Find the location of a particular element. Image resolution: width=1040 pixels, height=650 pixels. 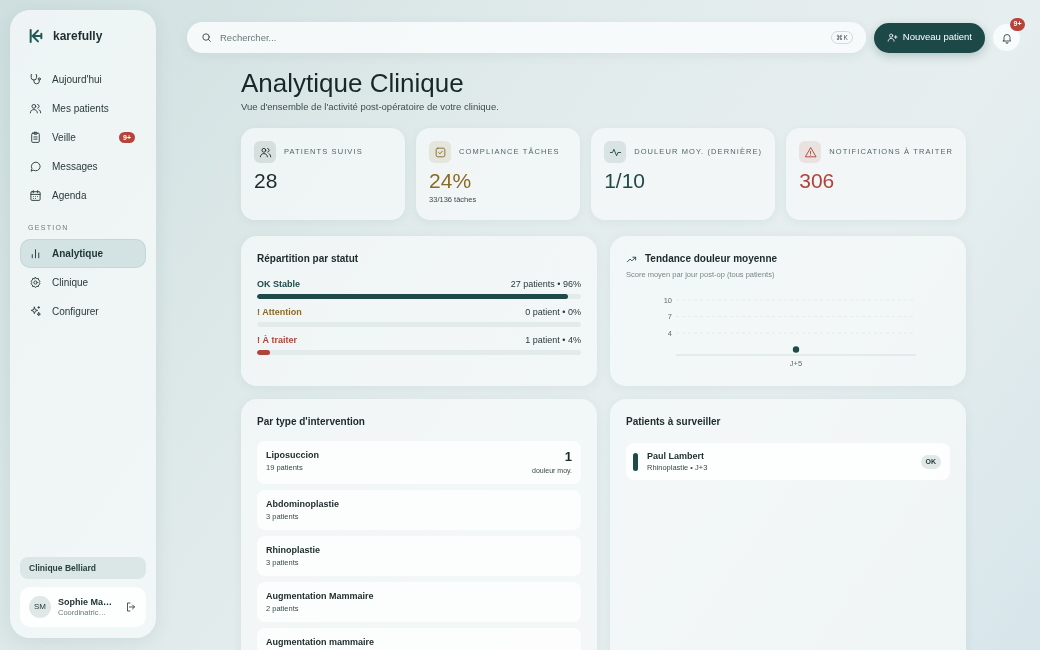

card-title: Tendance douleur moyenne is located at coordinates (711, 259).